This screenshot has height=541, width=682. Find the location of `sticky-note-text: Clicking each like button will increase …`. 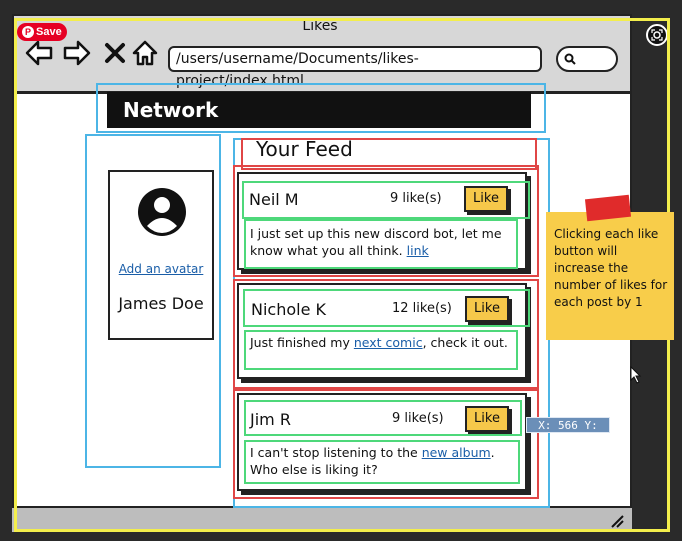

sticky-note-text: Clicking each like button will increase … is located at coordinates (611, 268).